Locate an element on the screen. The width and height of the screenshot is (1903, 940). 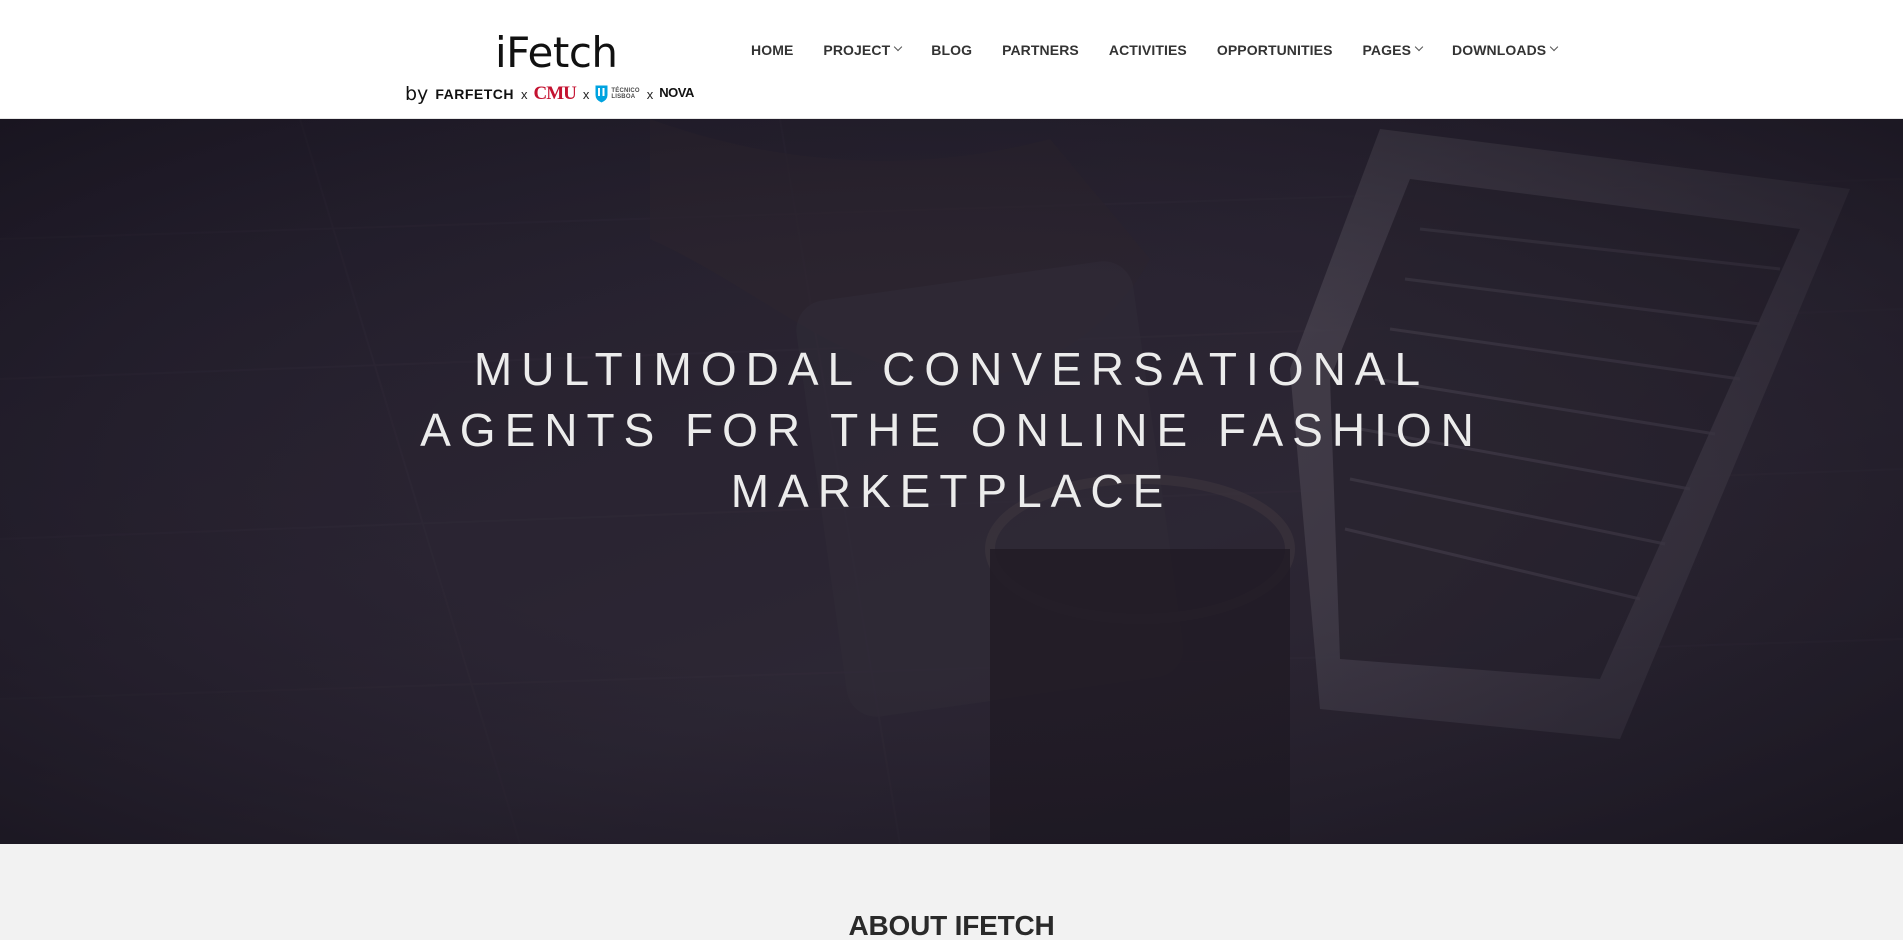
nav-pages: PAGES is located at coordinates (1393, 50).